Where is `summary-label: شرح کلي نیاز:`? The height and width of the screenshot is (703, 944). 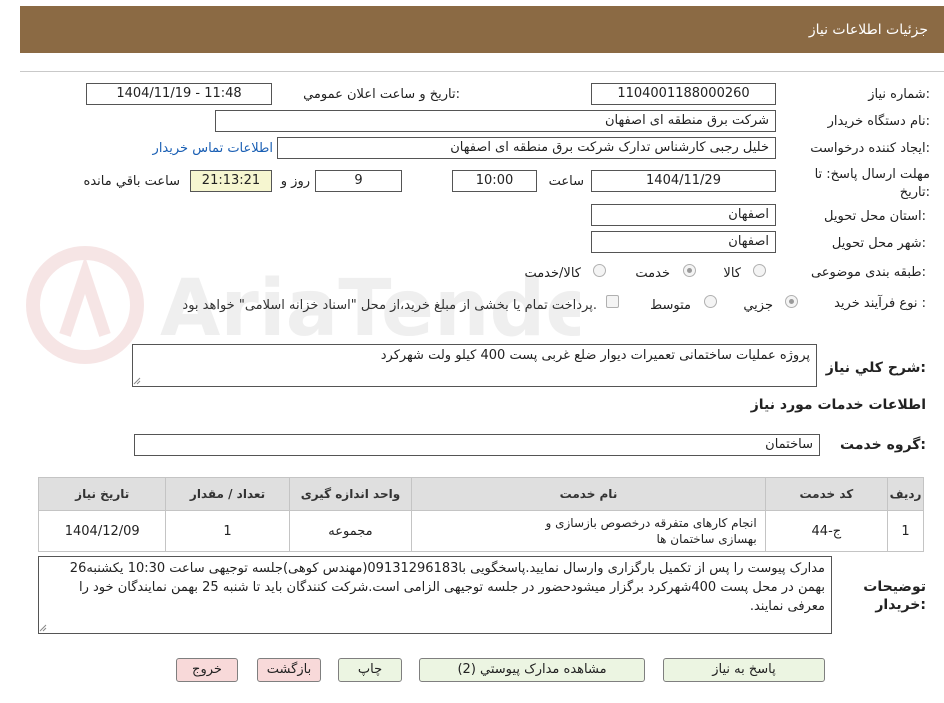 summary-label: شرح کلي نیاز: is located at coordinates (875, 368).